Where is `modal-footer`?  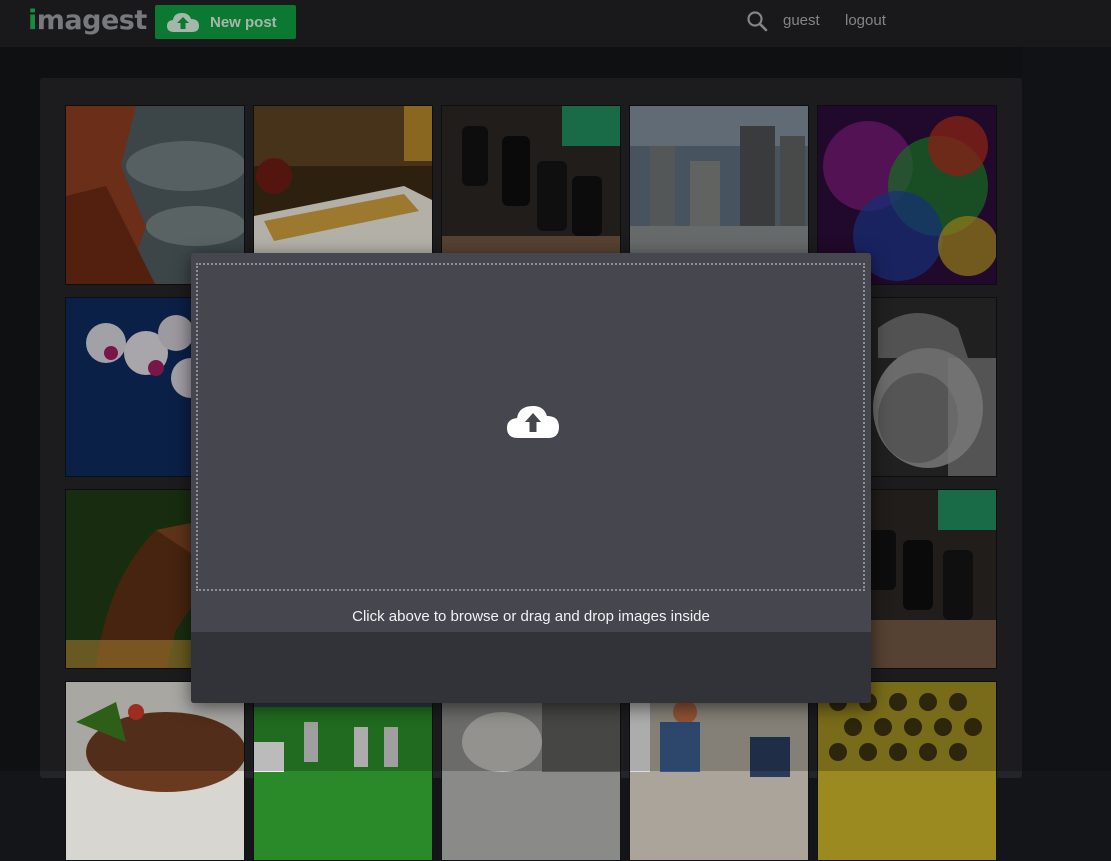 modal-footer is located at coordinates (531, 667).